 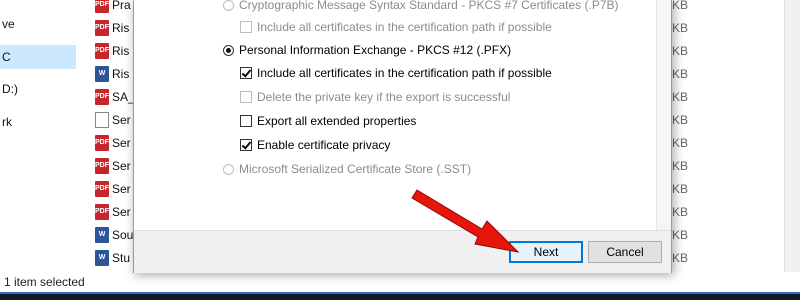 I want to click on file-row: Ser, so click(x=113, y=120).